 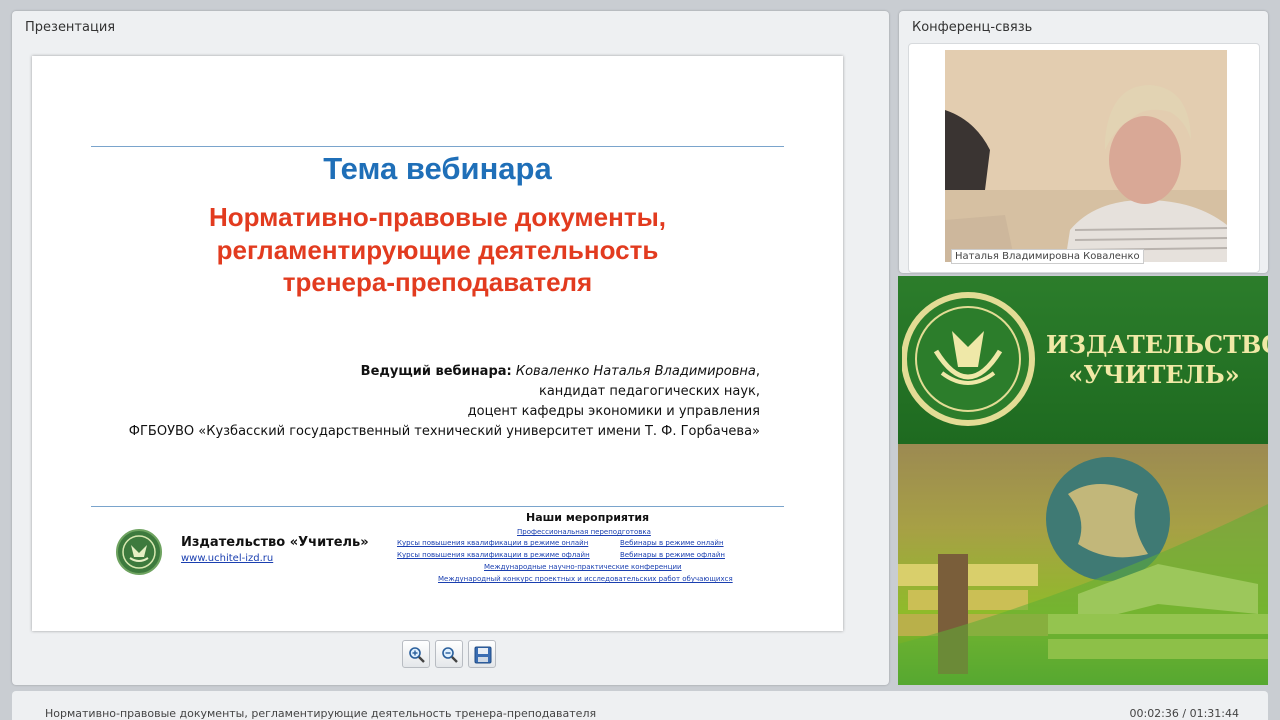 What do you see at coordinates (649, 391) in the screenshot?
I see `presenter-degree: кандидат педагогических наук,` at bounding box center [649, 391].